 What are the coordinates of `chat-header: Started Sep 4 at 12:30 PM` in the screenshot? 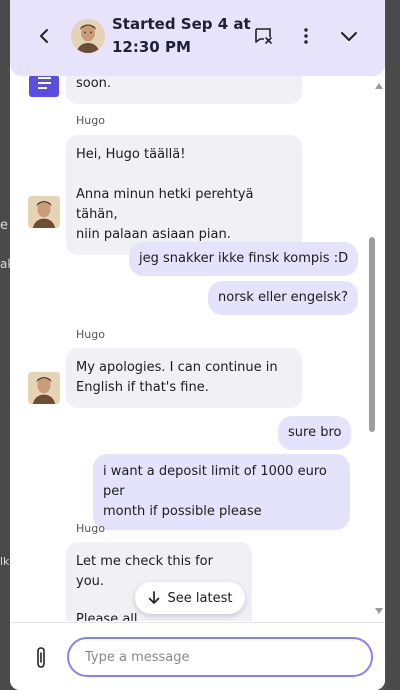 It's located at (197, 38).